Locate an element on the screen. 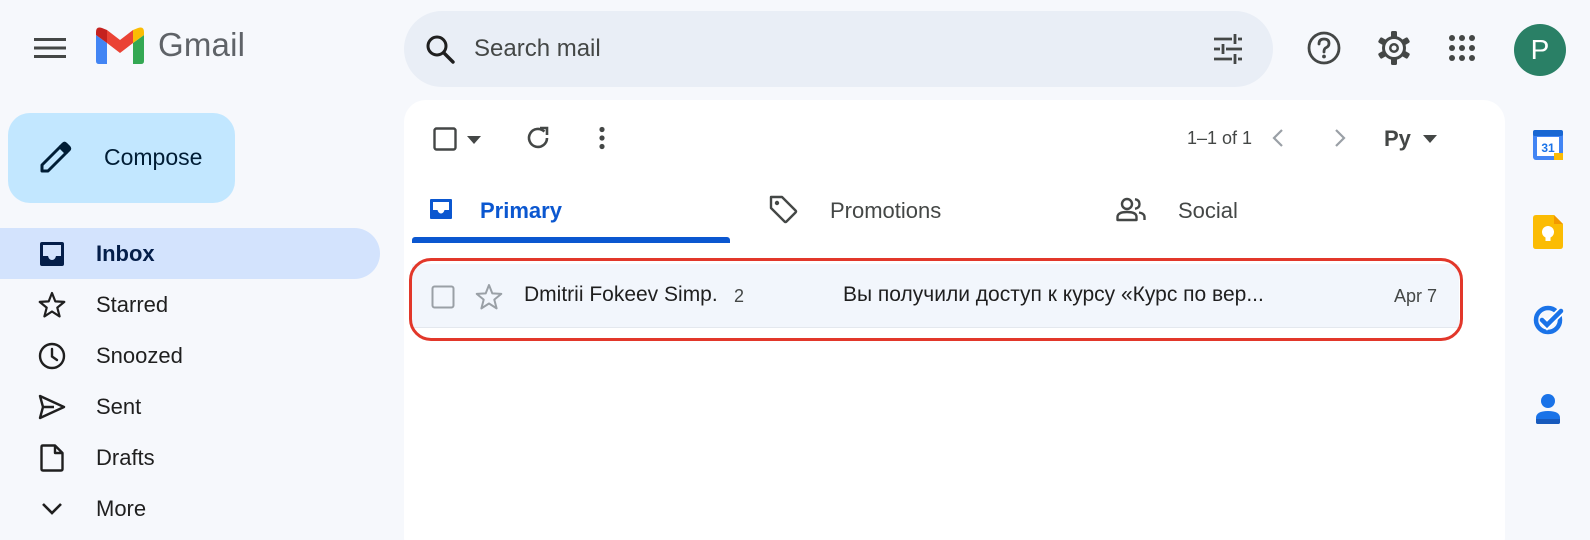  tab-promotions: Promotions is located at coordinates (920, 210).